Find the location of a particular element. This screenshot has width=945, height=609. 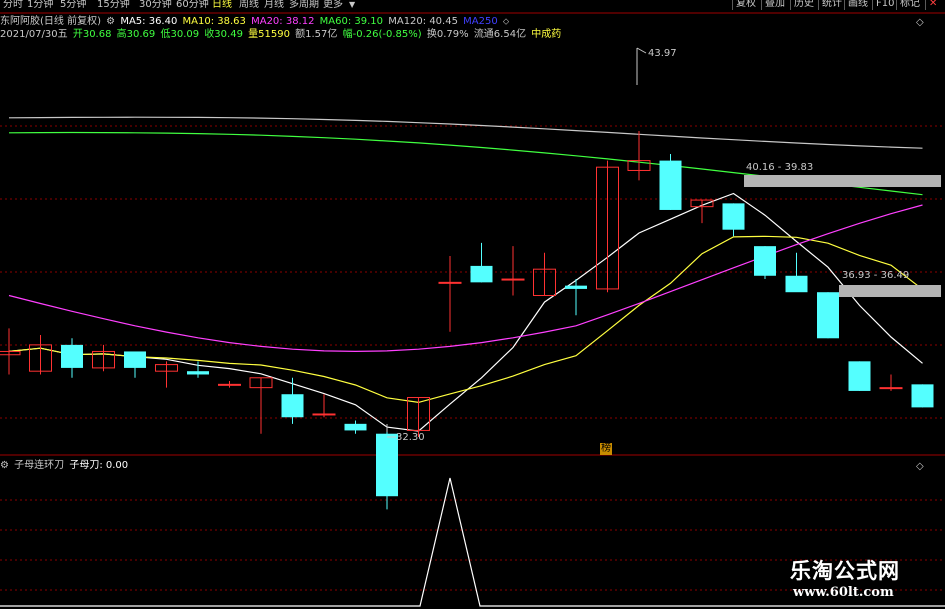

box1-label: 40.16 - 39.83 is located at coordinates (780, 167).